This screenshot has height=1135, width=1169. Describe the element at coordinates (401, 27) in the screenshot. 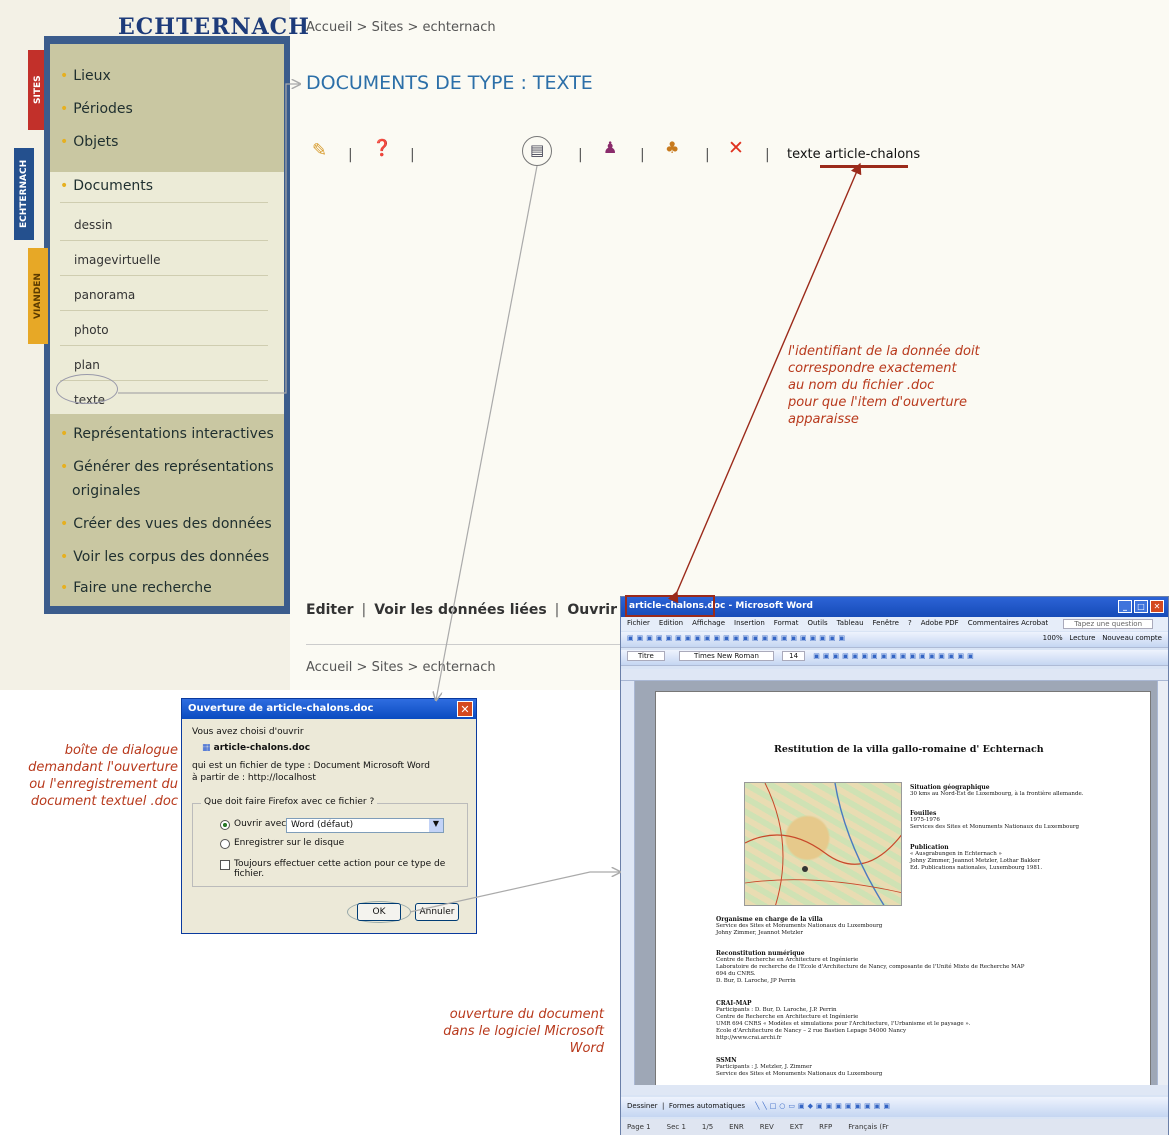

I see `breadcrumb: Accueil > Sites > echternach` at that location.